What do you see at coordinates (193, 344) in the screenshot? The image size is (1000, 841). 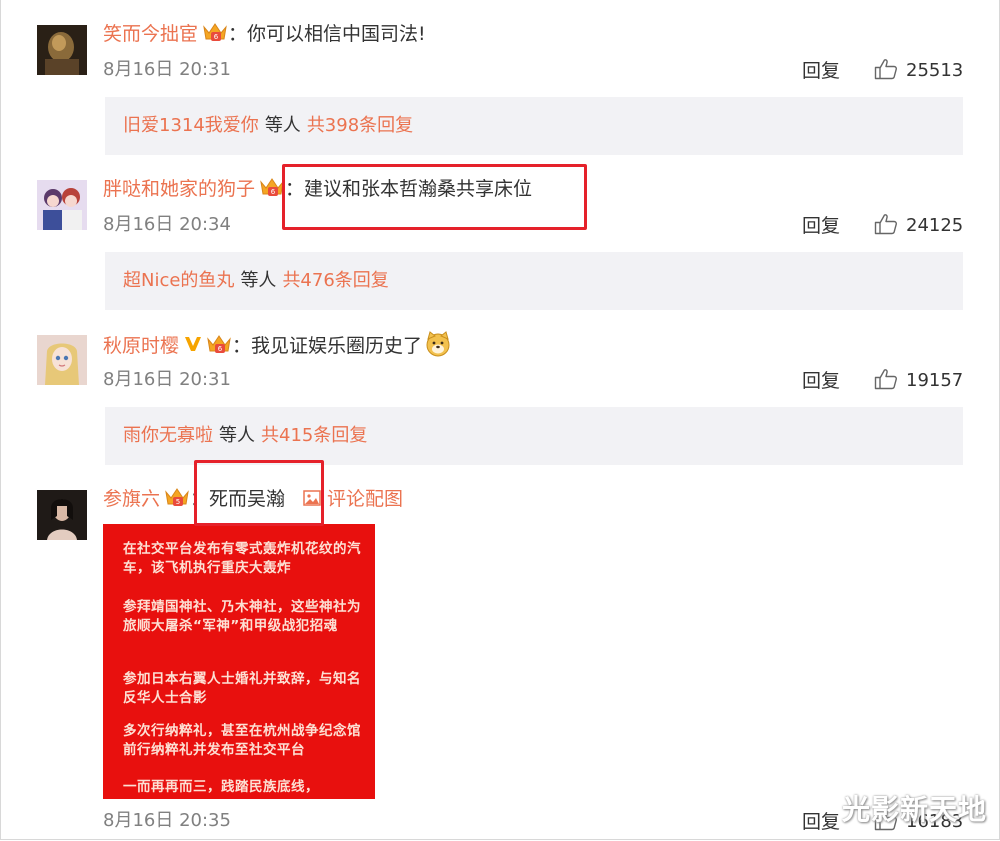 I see `verified-v-icon` at bounding box center [193, 344].